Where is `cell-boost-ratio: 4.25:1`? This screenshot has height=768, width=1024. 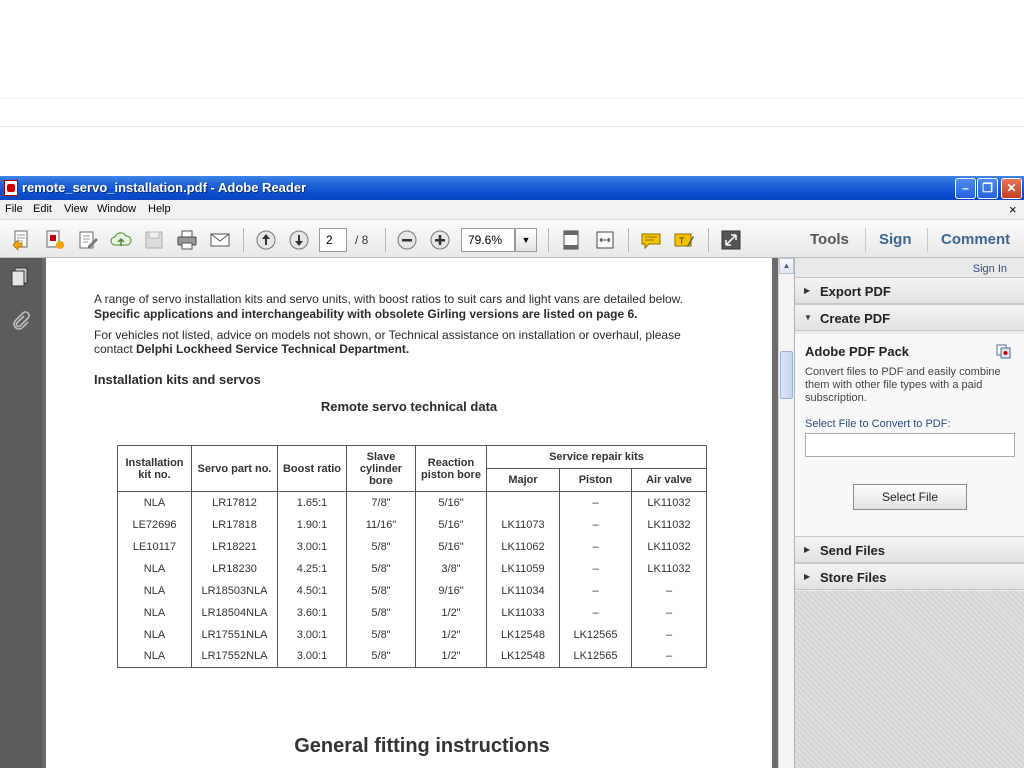 cell-boost-ratio: 4.25:1 is located at coordinates (312, 568).